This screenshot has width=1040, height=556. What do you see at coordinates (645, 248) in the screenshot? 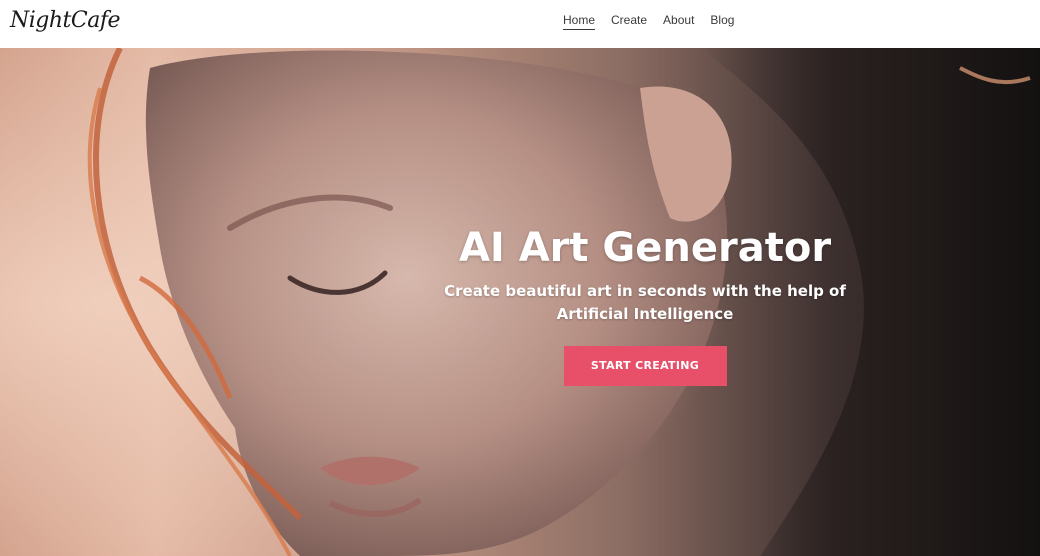
I see `hero-title: AI Art Generator` at bounding box center [645, 248].